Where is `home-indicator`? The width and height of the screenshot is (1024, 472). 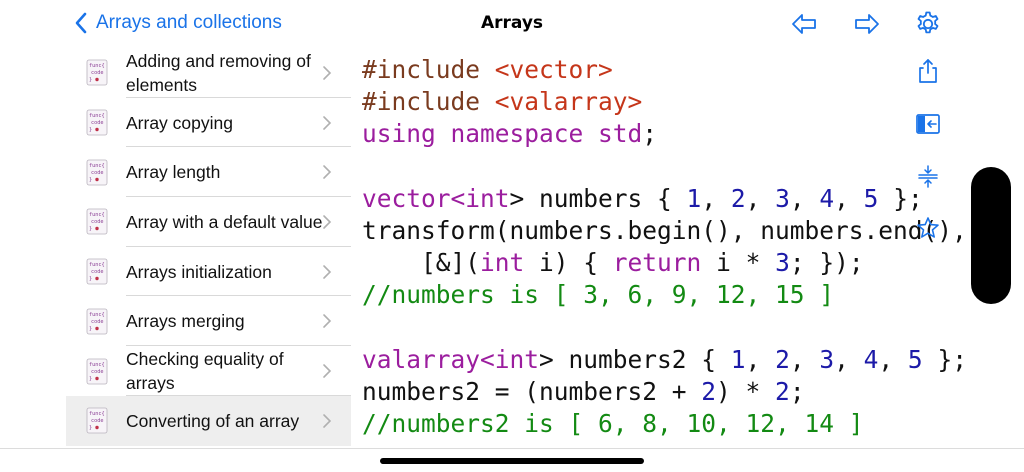
home-indicator is located at coordinates (512, 461).